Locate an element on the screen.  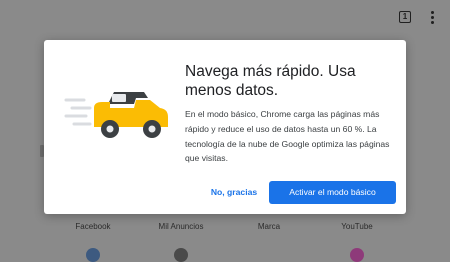
shortcut-label: YouTube is located at coordinates (357, 226).